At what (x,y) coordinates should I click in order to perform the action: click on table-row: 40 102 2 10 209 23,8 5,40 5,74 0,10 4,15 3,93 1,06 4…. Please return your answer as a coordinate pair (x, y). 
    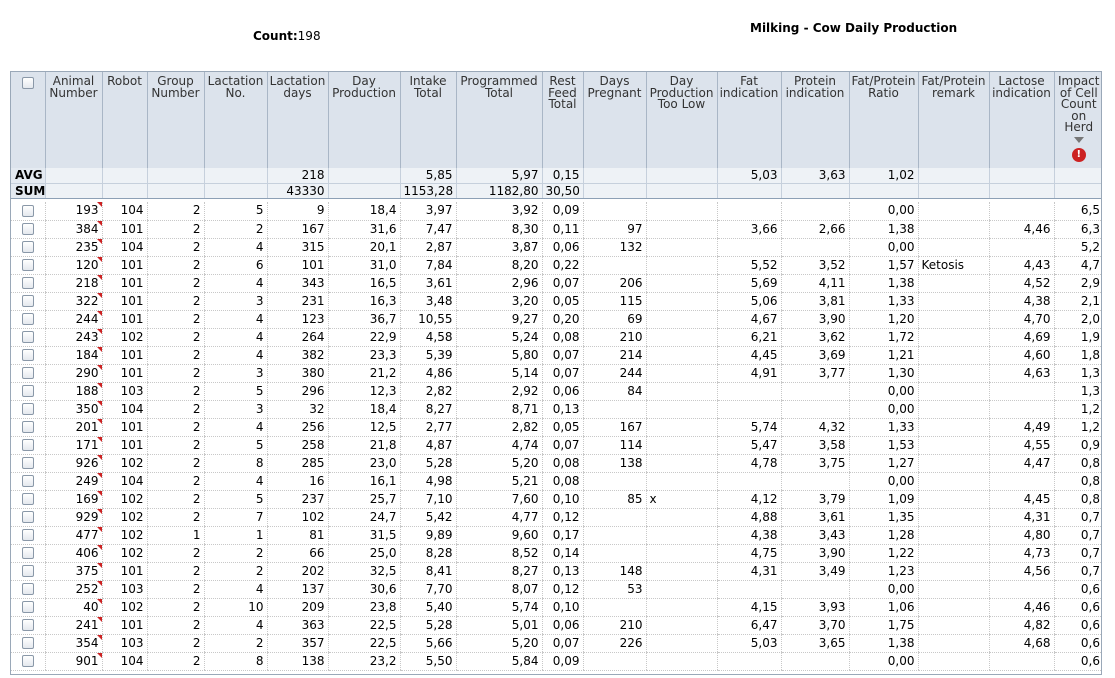
    Looking at the image, I should click on (556, 607).